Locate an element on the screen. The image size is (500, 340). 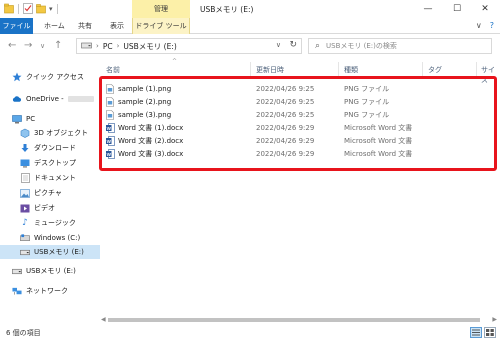
search-box: ⌕ USBメモリ (E:)の検索 is located at coordinates (400, 46).